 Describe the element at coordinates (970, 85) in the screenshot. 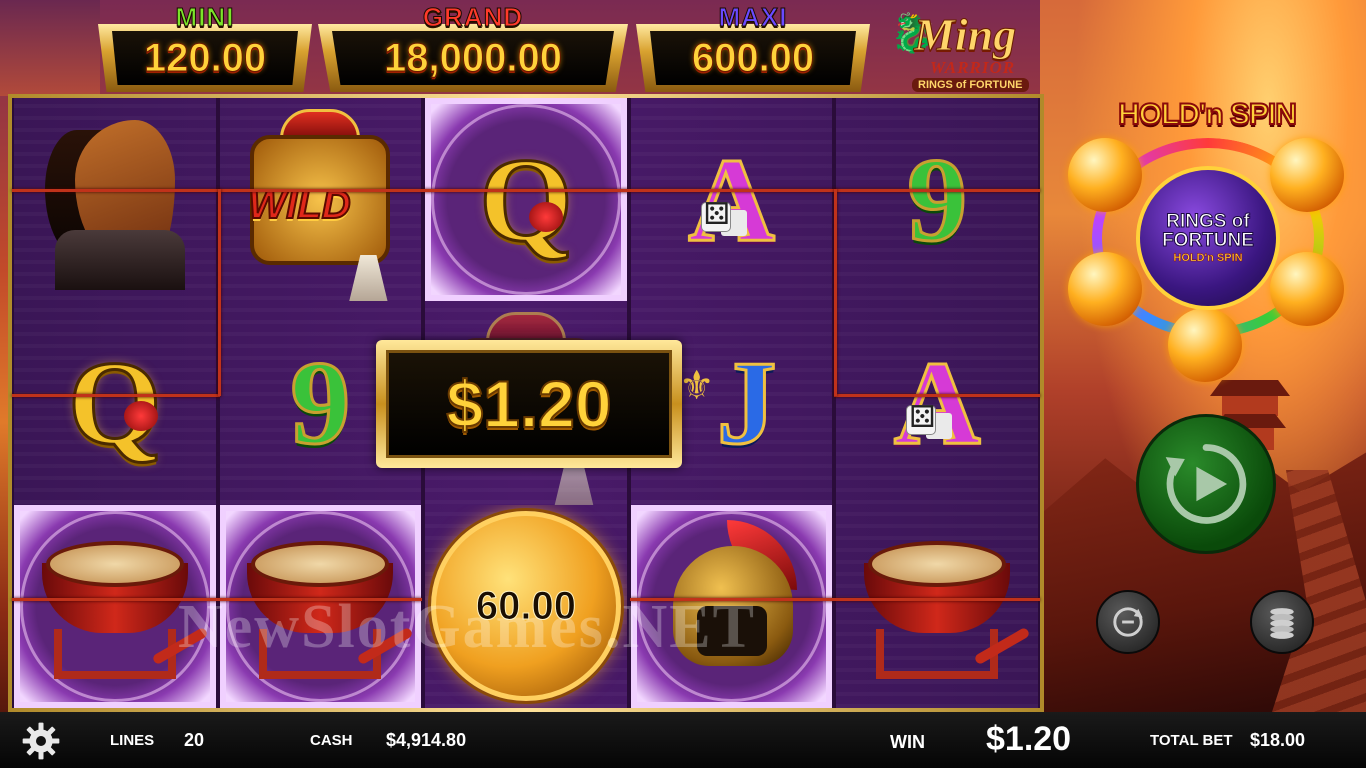

I see `logo-tagline: RINGS of FORTUNE` at that location.